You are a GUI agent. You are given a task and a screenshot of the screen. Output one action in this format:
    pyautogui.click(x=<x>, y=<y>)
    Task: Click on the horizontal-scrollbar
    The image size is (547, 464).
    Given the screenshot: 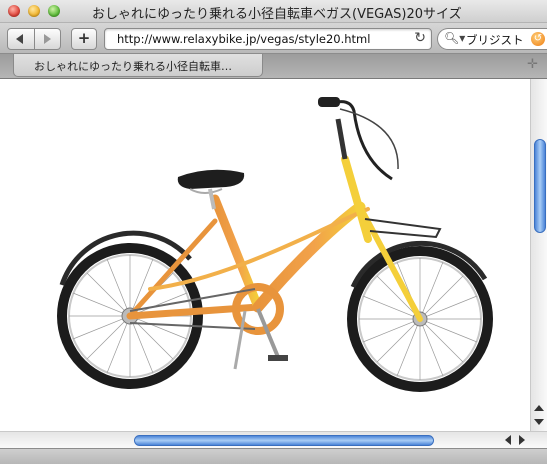 What is the action you would take?
    pyautogui.click(x=273, y=439)
    